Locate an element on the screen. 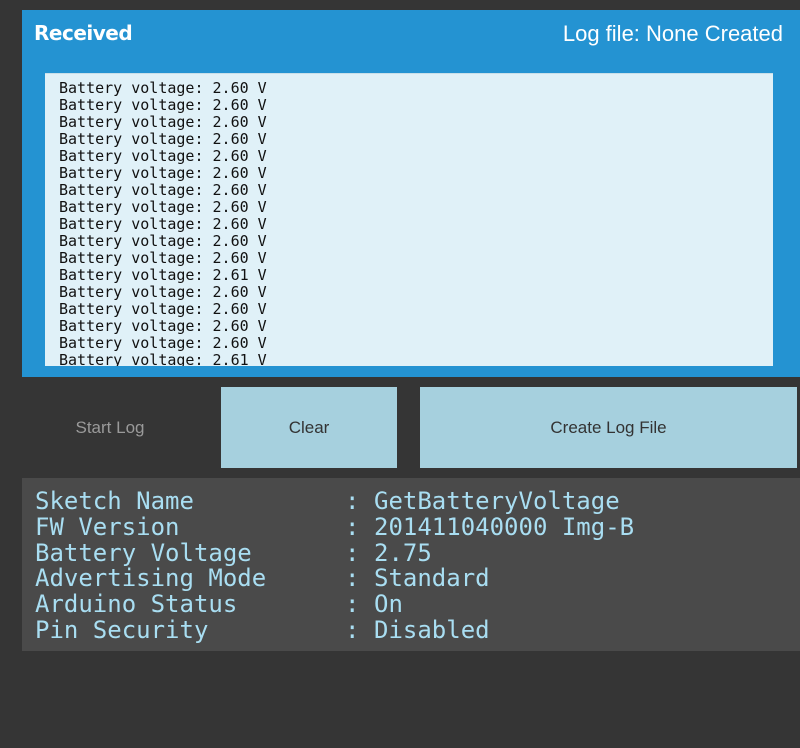 This screenshot has height=748, width=800. info-key: Pin Security is located at coordinates (122, 630).